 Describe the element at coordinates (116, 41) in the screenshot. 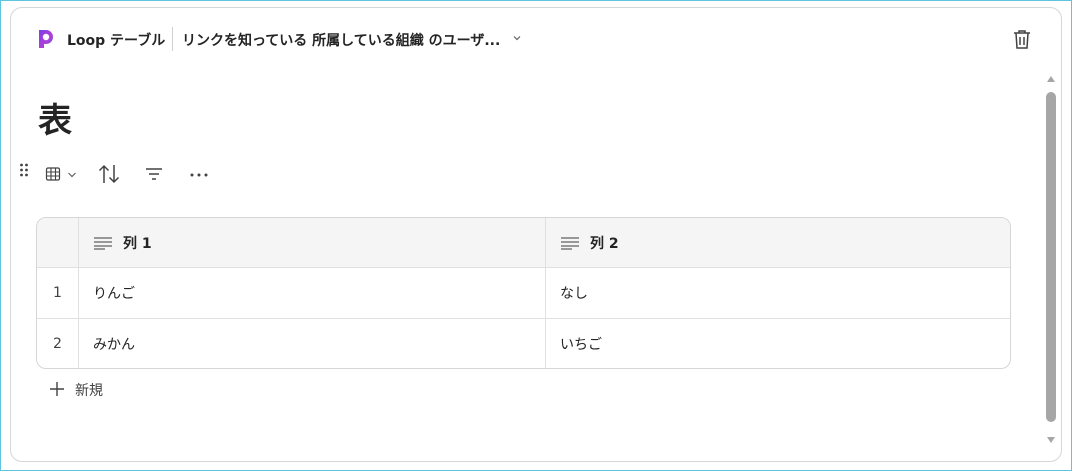

I see `app-name: Loop テーブル` at that location.